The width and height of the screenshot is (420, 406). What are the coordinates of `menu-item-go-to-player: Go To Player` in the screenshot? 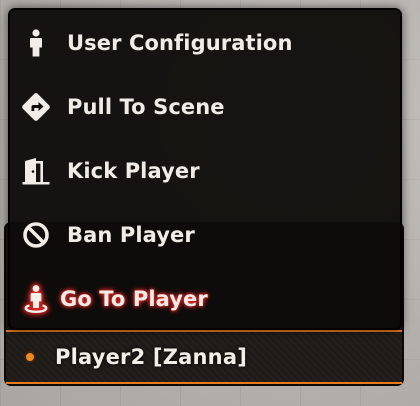 It's located at (205, 299).